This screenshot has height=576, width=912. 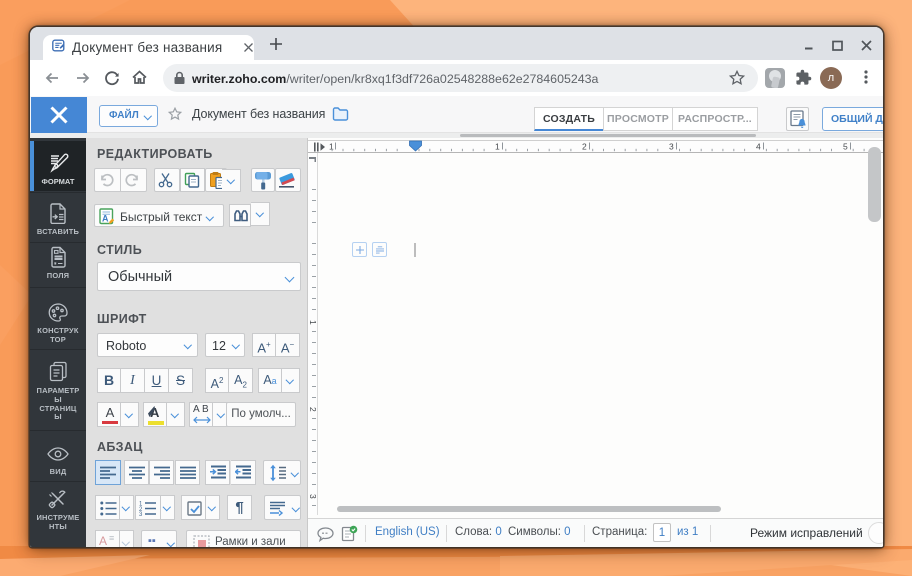 What do you see at coordinates (758, 147) in the screenshot?
I see `svg-text: 4` at bounding box center [758, 147].